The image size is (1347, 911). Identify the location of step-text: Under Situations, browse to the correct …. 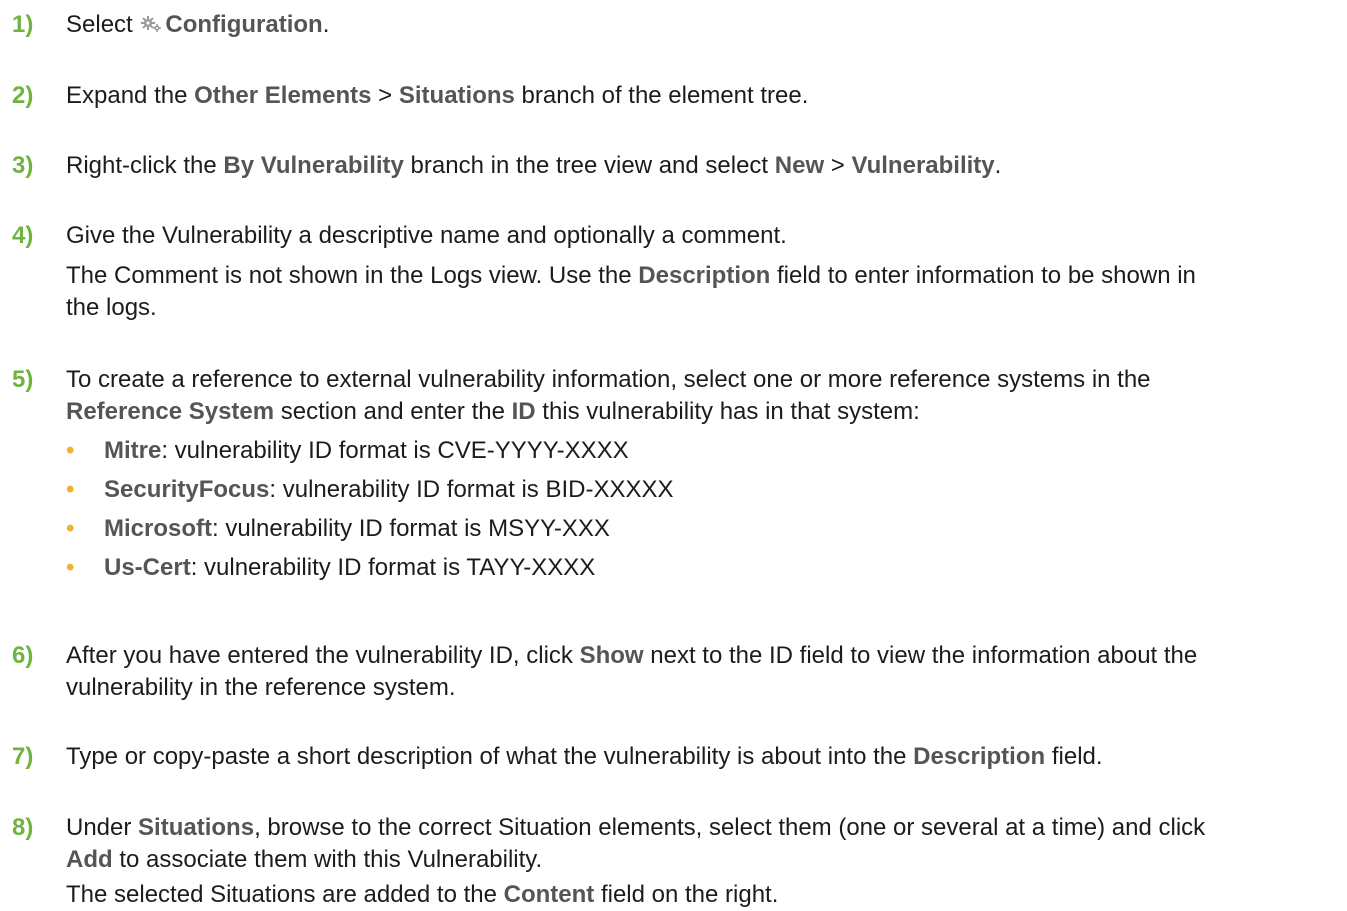
(700, 861).